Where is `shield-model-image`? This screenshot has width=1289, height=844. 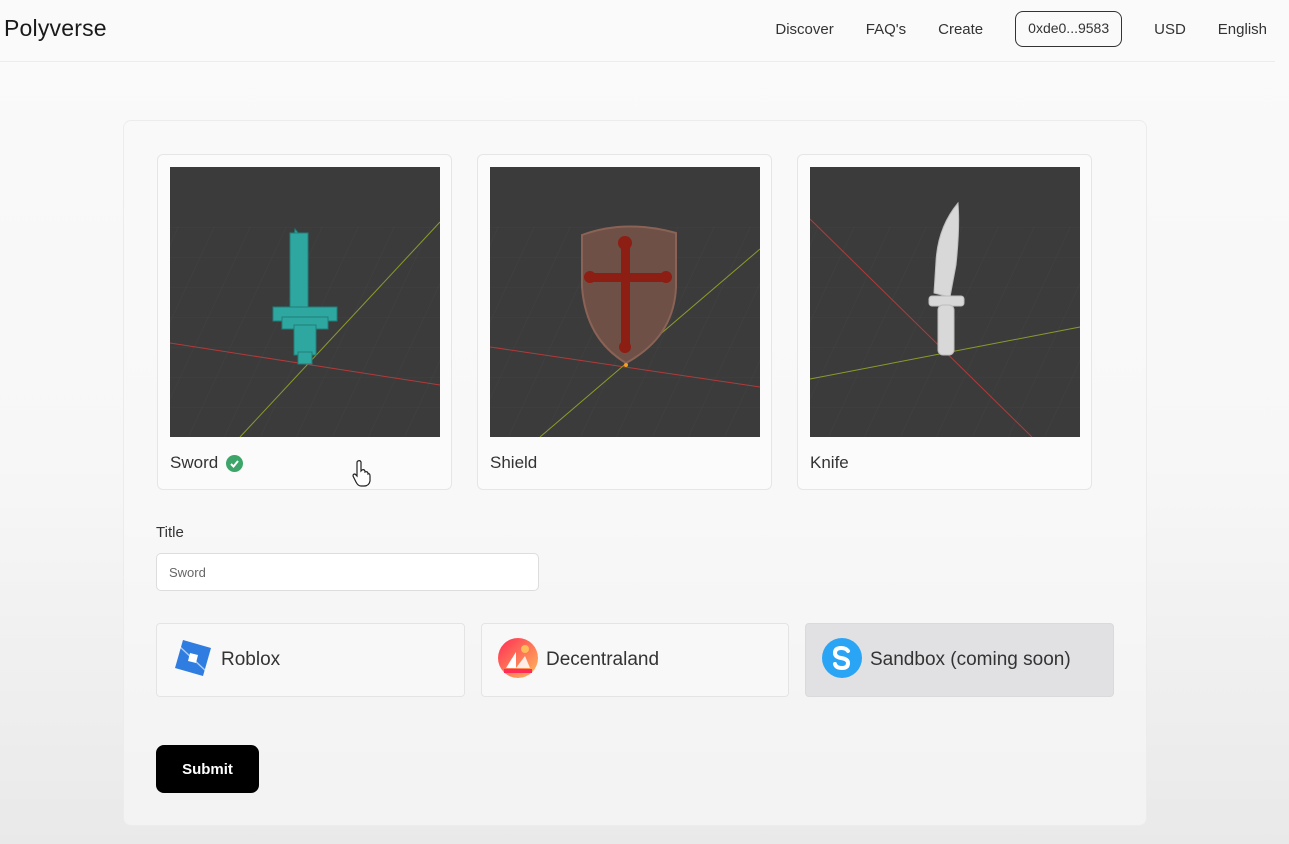
shield-model-image is located at coordinates (625, 302).